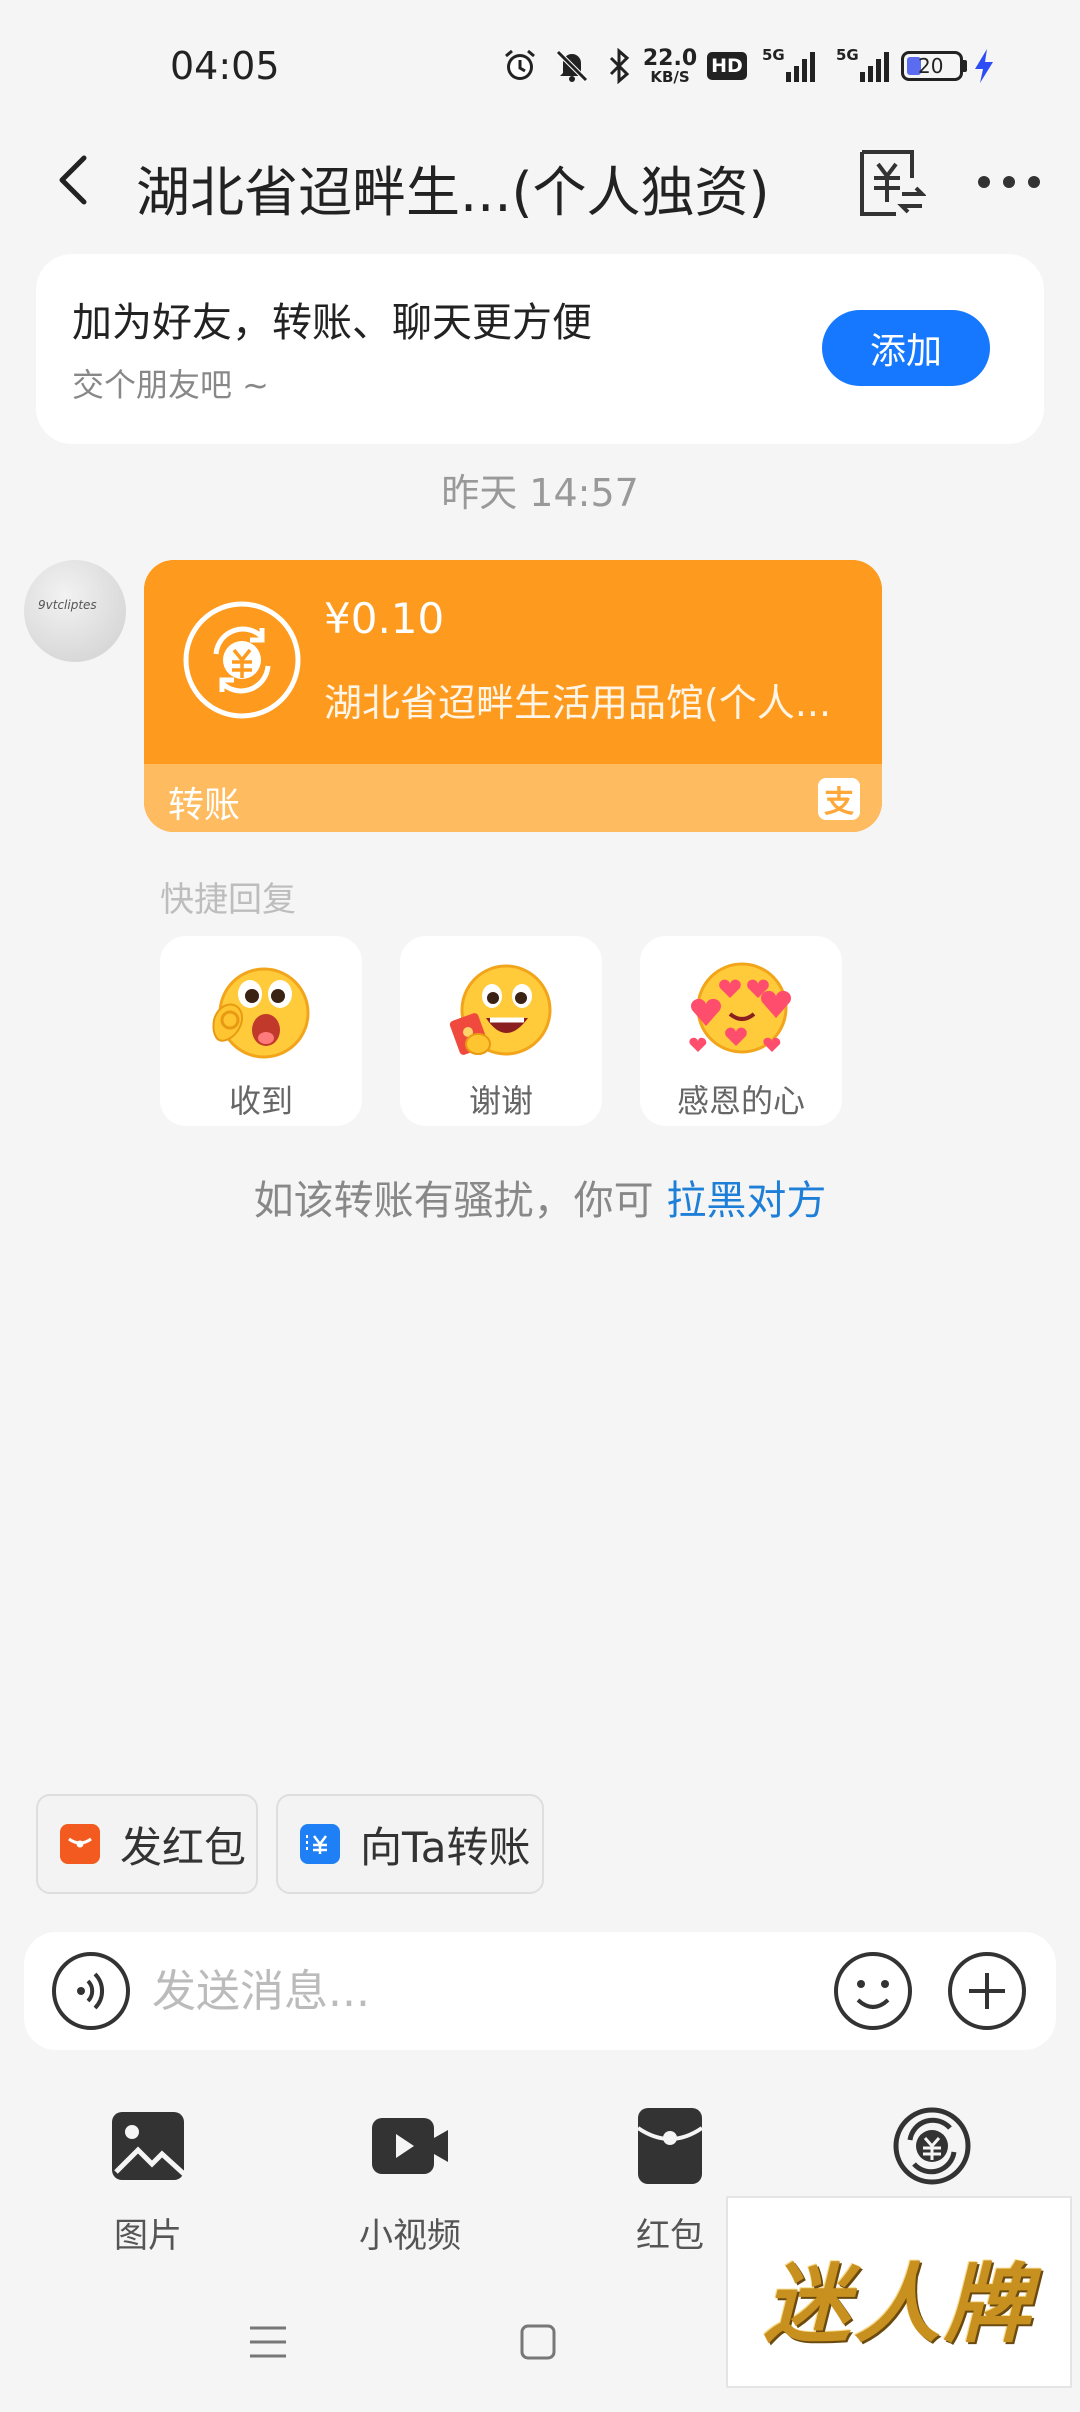  What do you see at coordinates (482, 1991) in the screenshot?
I see `message-input` at bounding box center [482, 1991].